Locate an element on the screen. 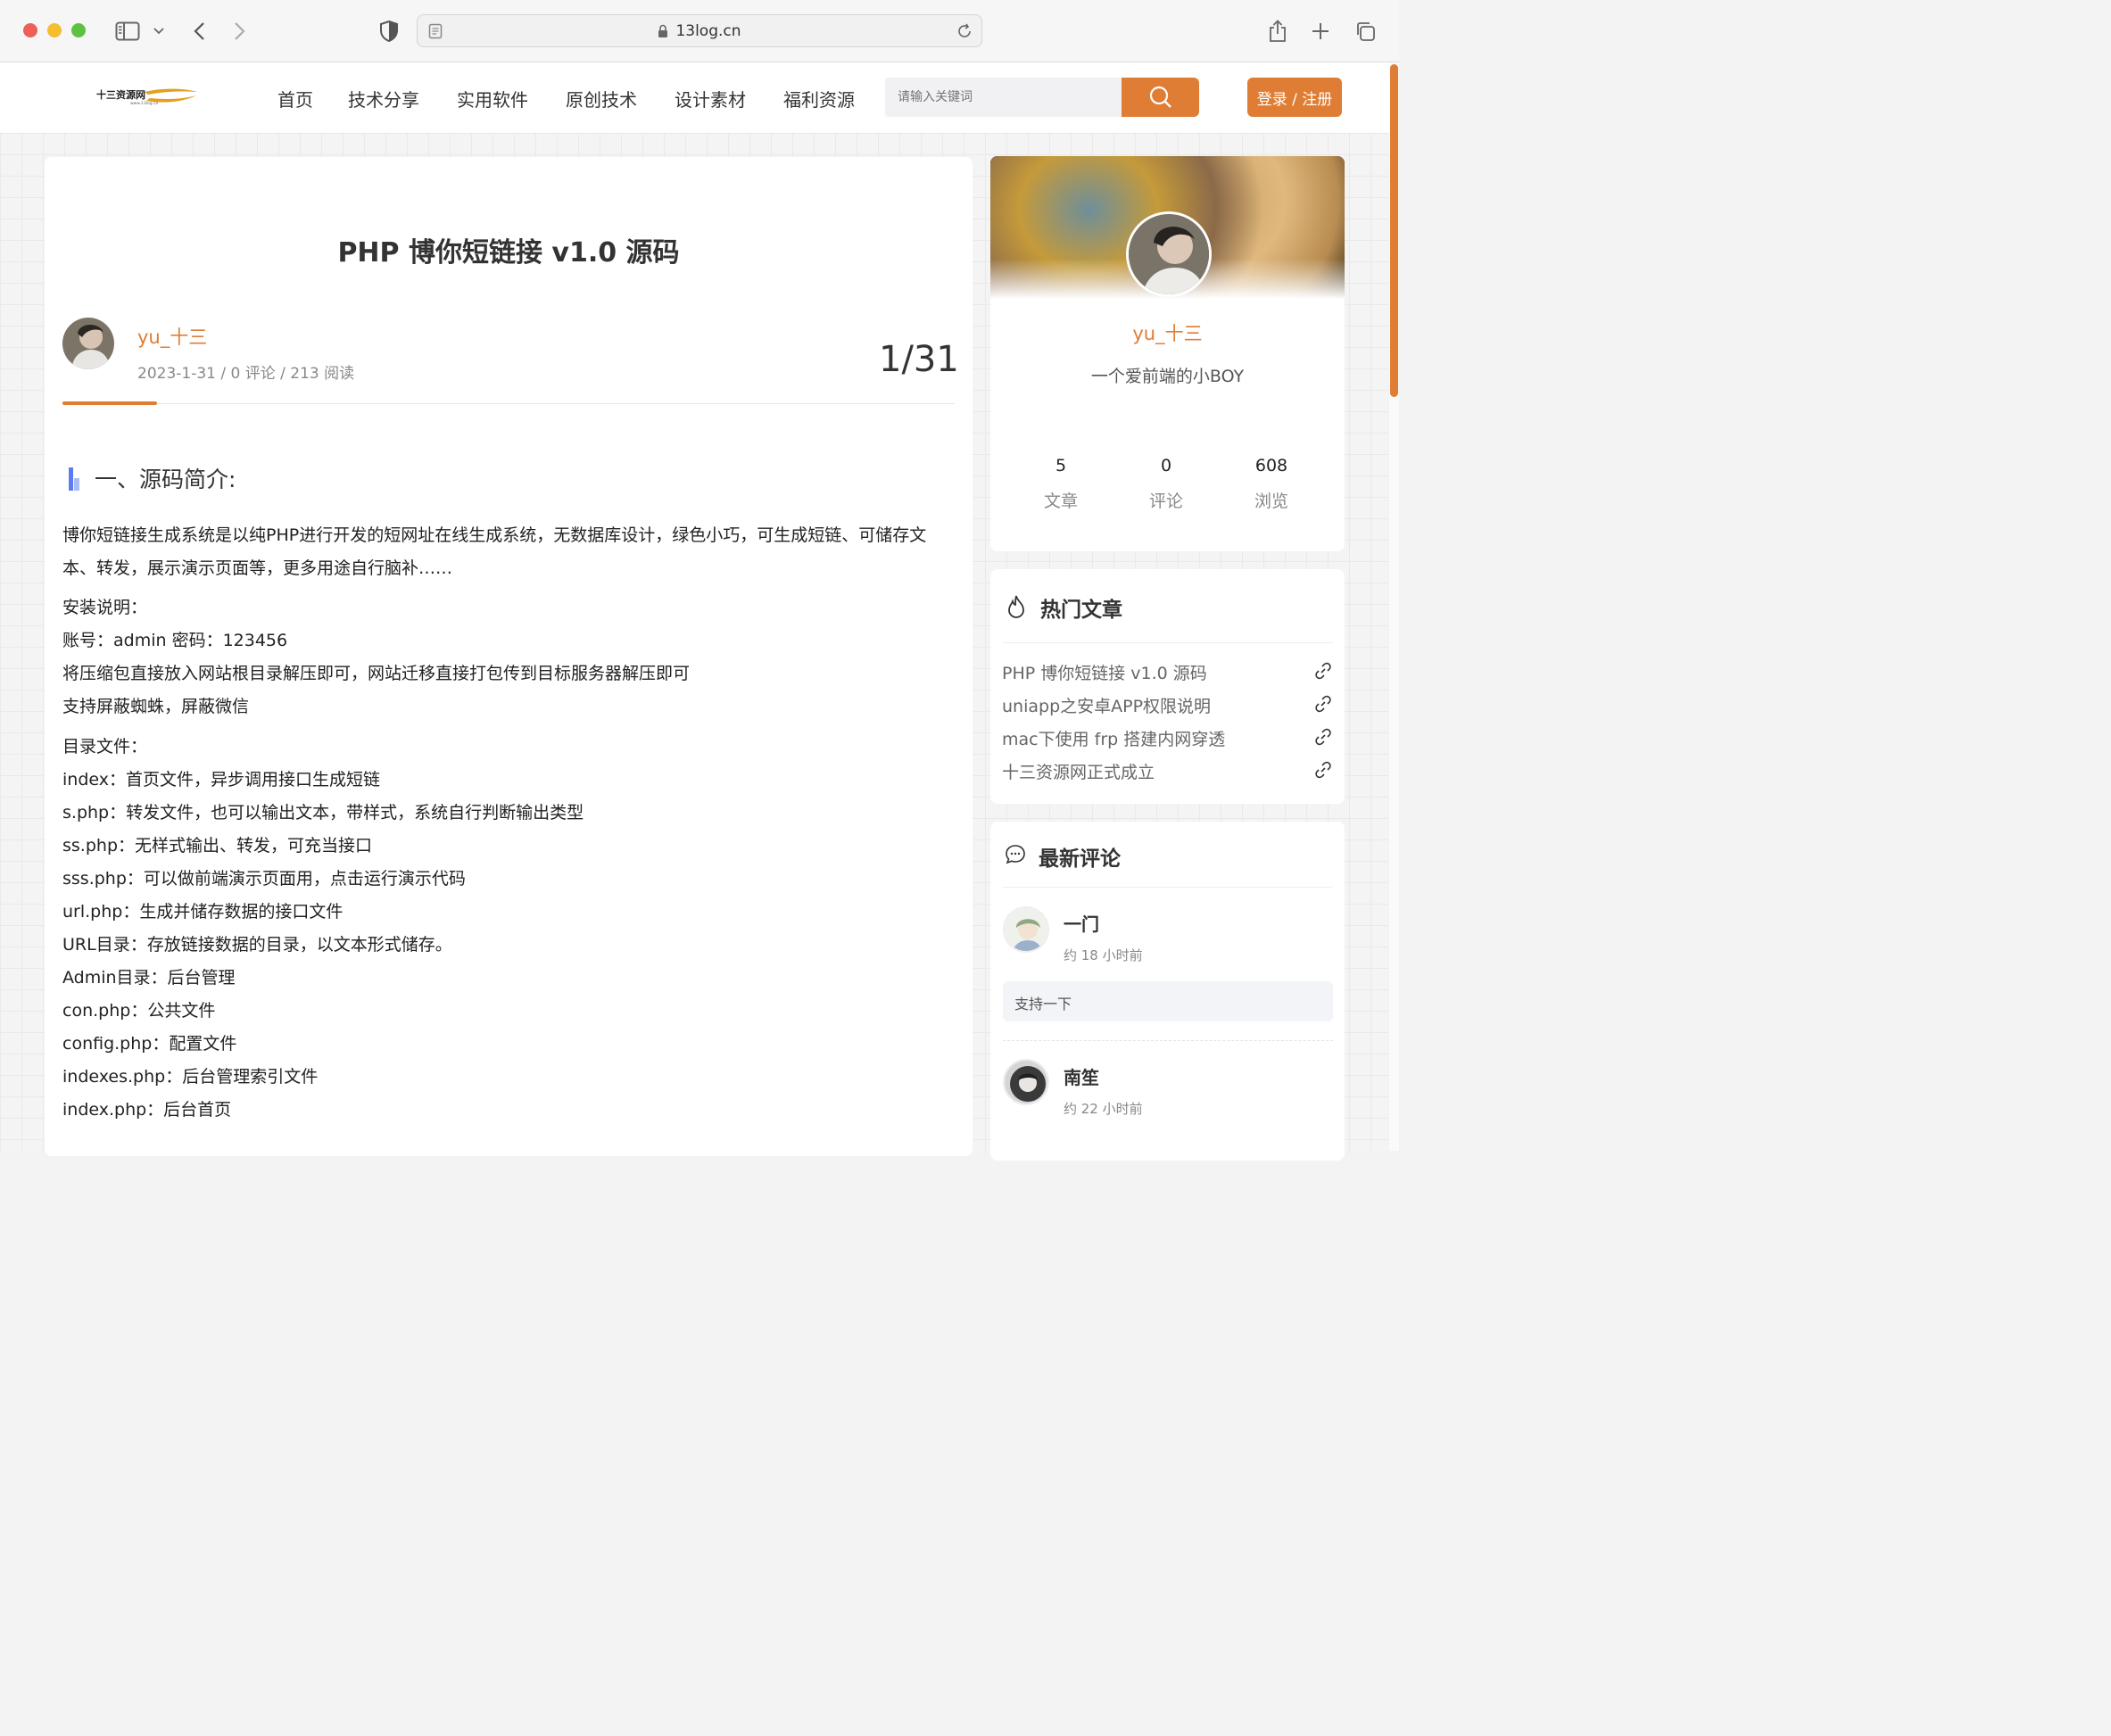  nav-welfare-resources: 福利资源 is located at coordinates (819, 99).